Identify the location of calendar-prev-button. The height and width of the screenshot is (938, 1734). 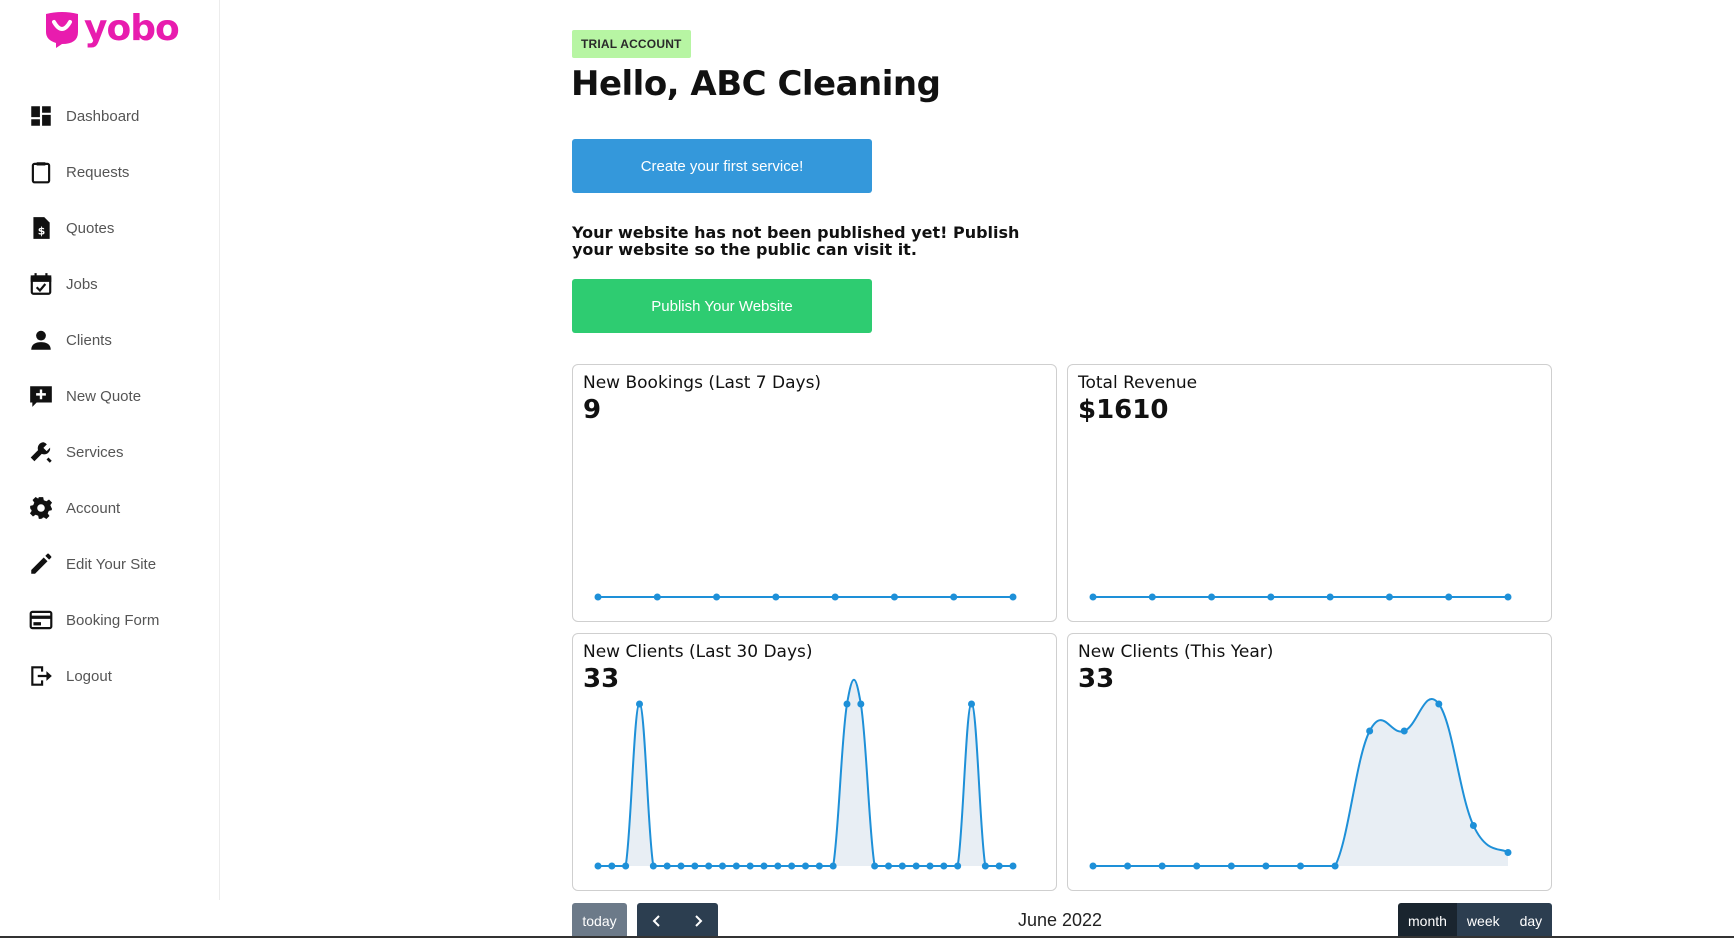
(657, 920).